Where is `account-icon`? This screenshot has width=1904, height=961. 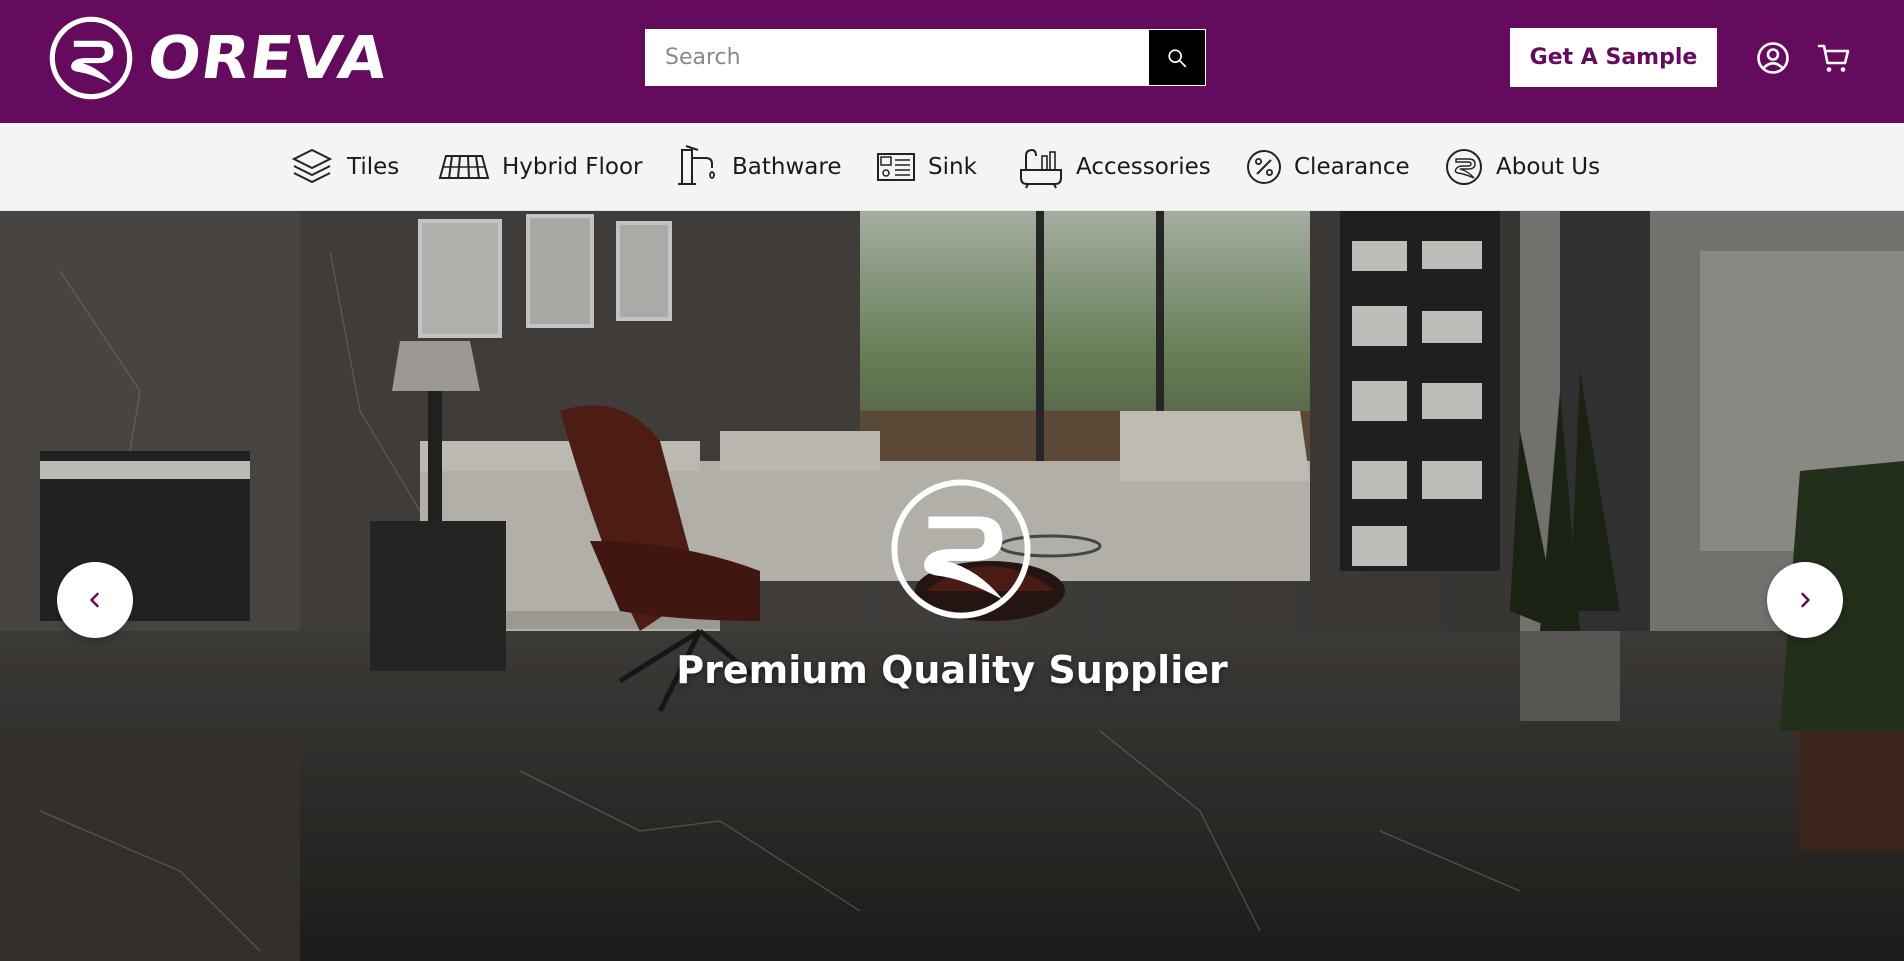 account-icon is located at coordinates (1773, 58).